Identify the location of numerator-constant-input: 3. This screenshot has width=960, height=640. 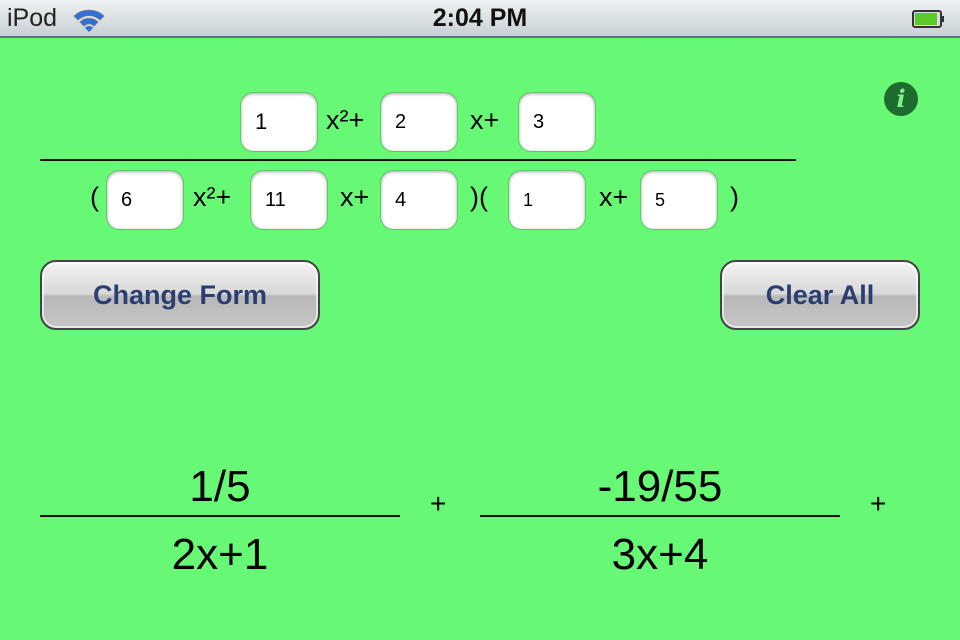
(557, 122).